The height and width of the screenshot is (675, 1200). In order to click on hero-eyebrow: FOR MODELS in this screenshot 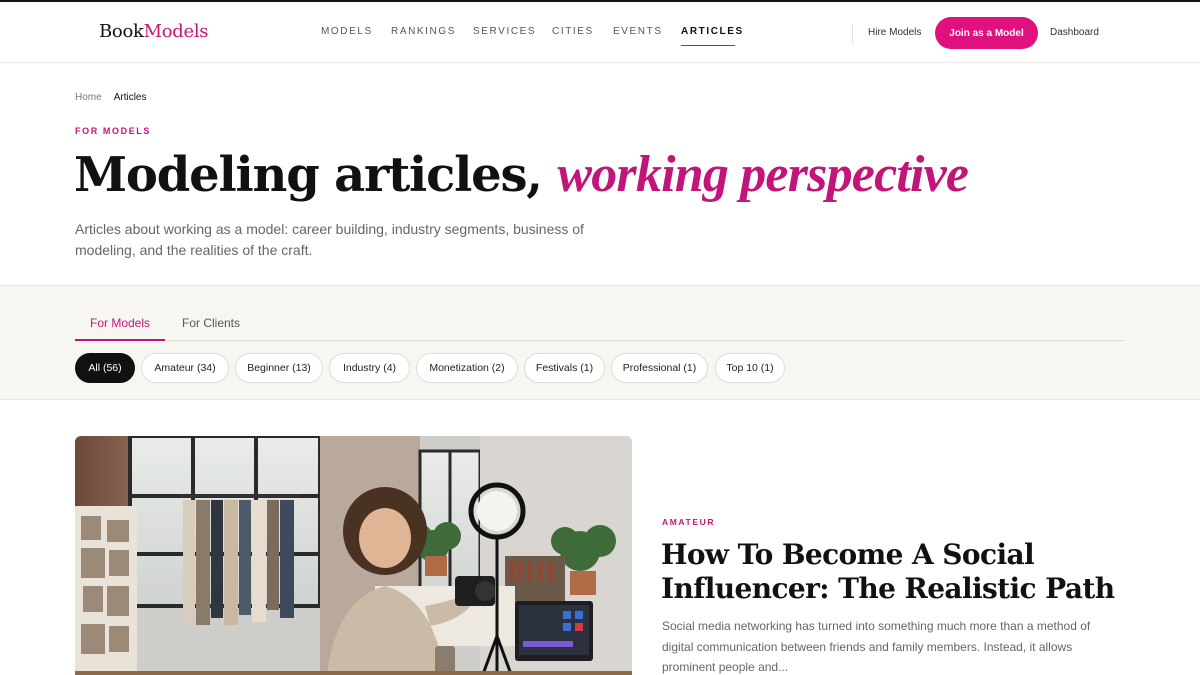, I will do `click(113, 131)`.